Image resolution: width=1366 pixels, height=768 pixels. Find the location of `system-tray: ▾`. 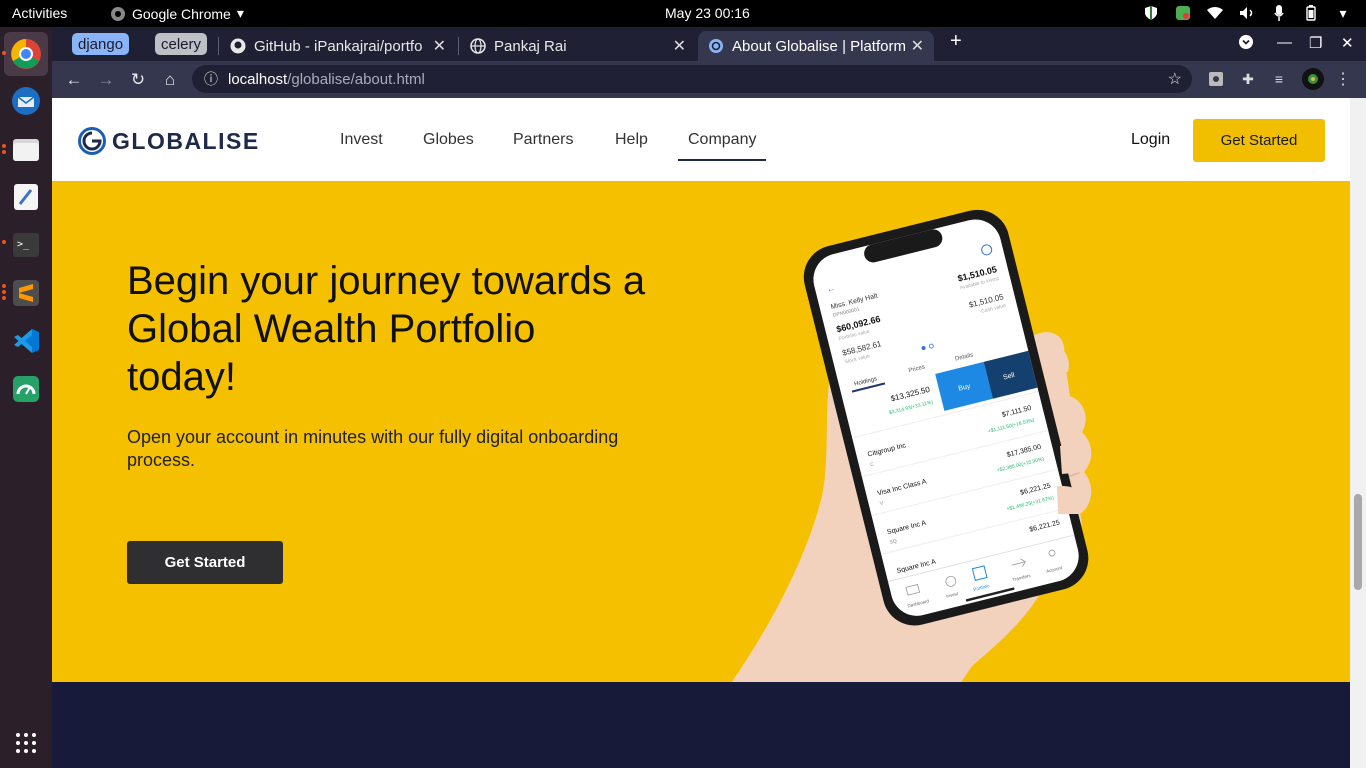

system-tray: ▾ is located at coordinates (1247, 13).